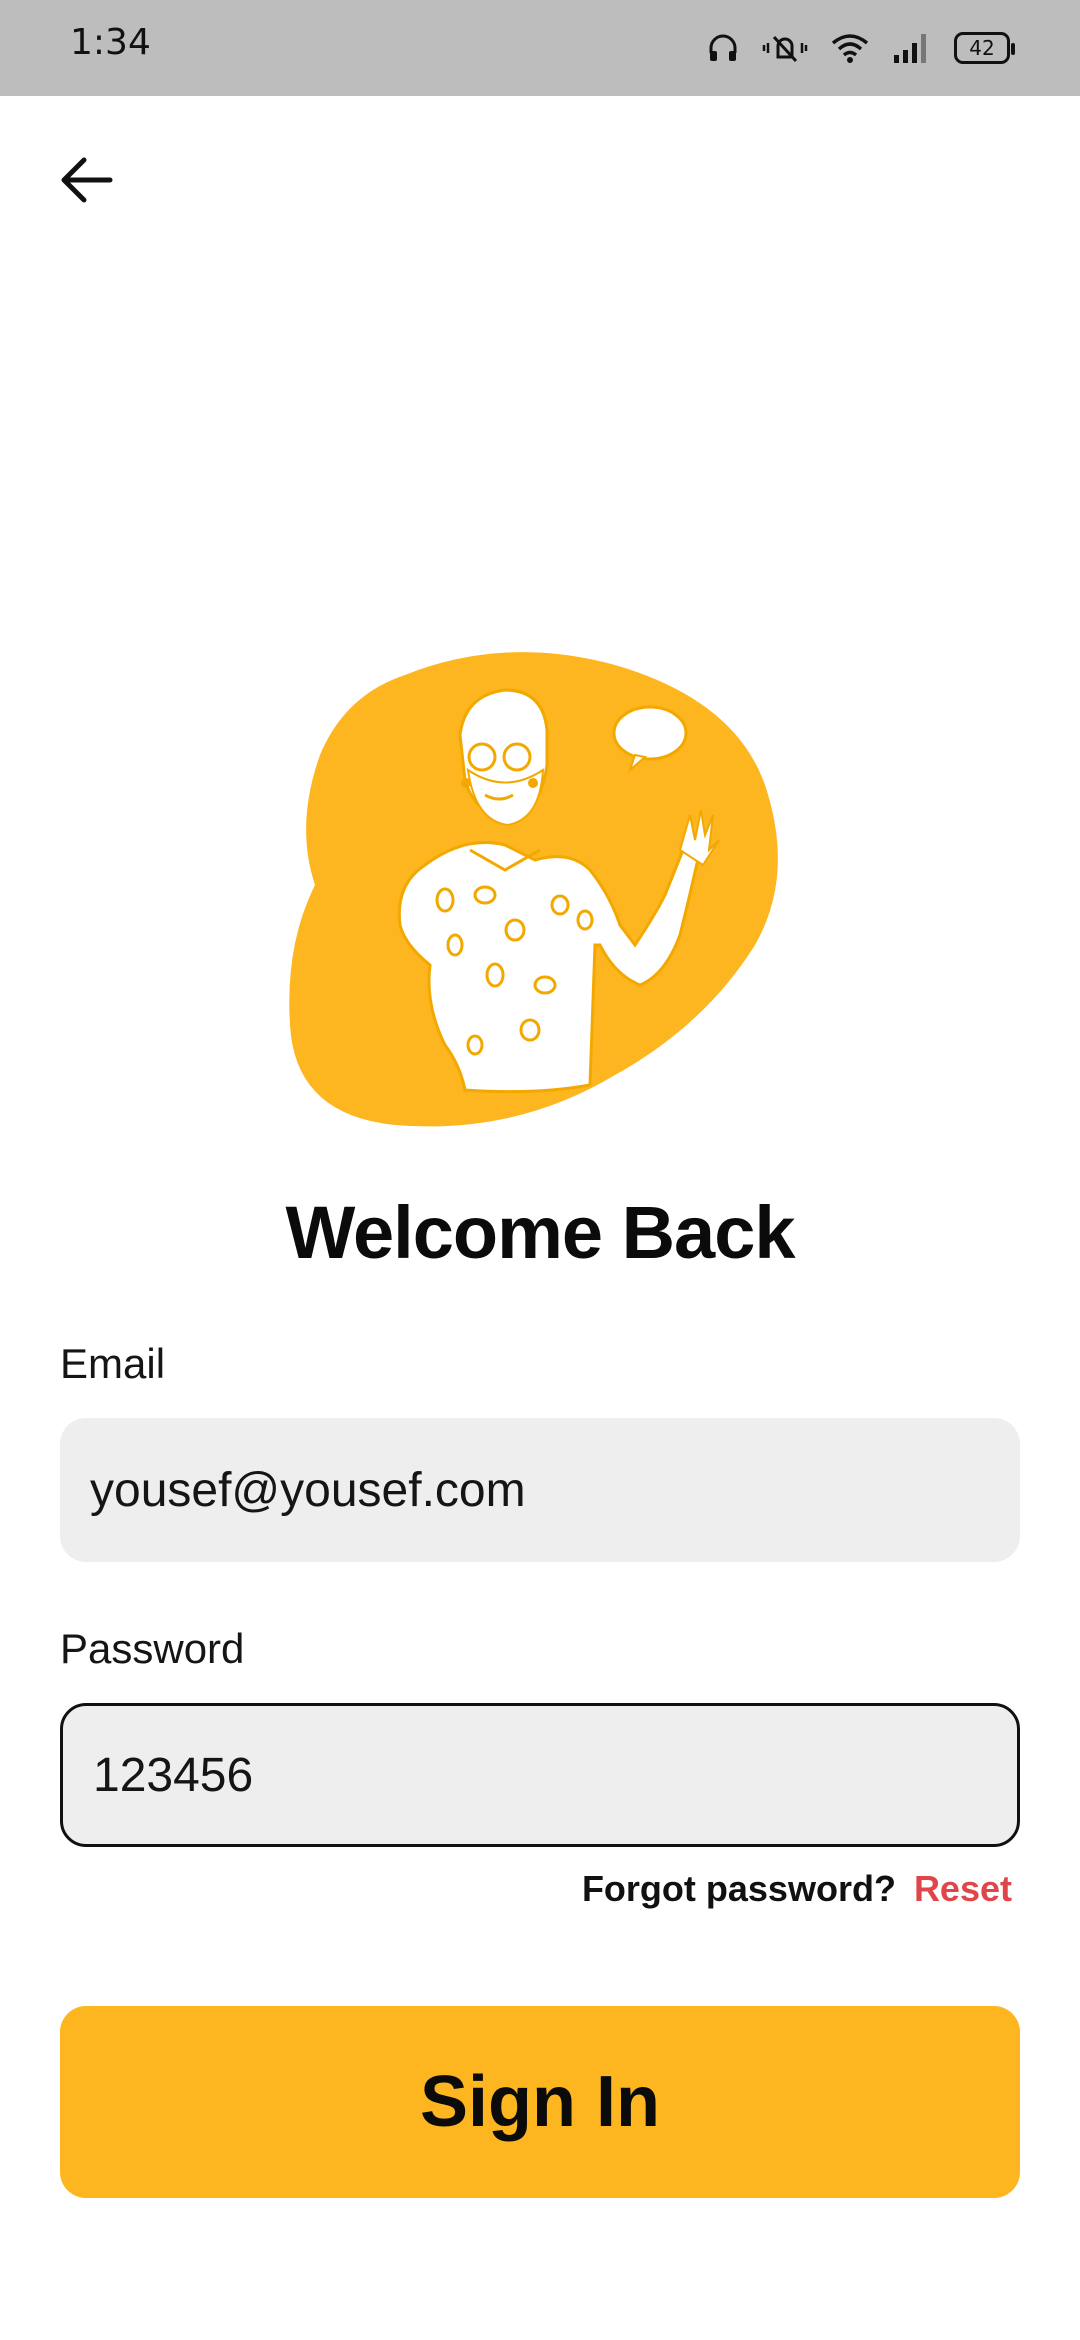 This screenshot has width=1080, height=2340. I want to click on password-value: 123456, so click(173, 1775).